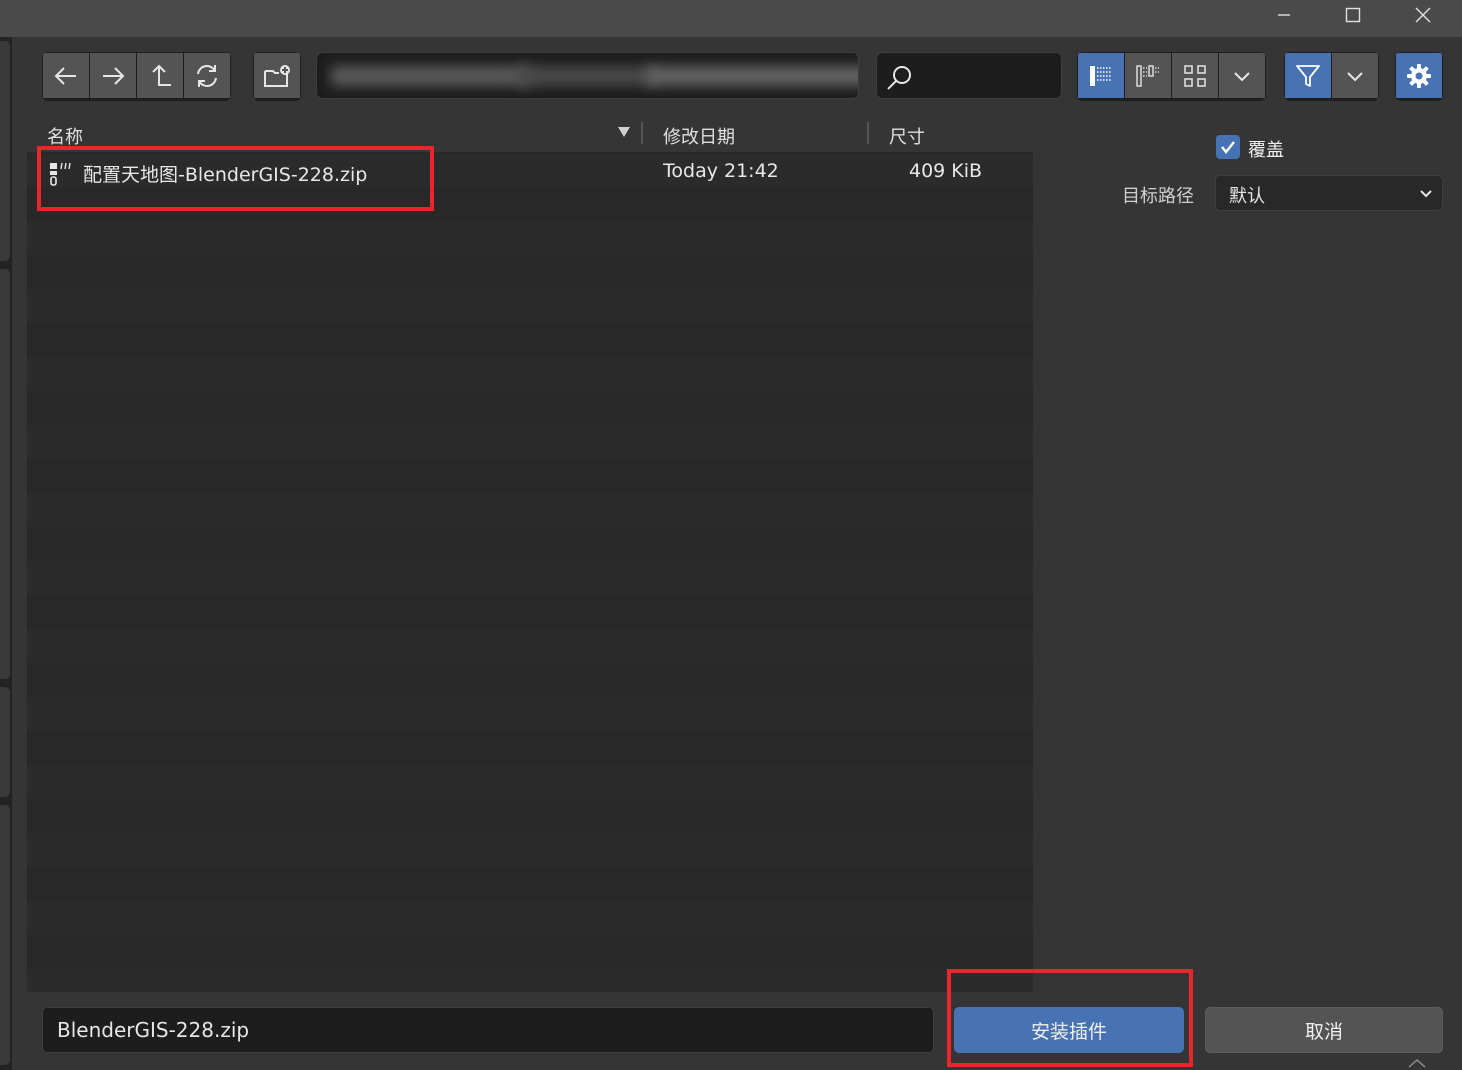 Image resolution: width=1462 pixels, height=1070 pixels. I want to click on forward-button, so click(113, 75).